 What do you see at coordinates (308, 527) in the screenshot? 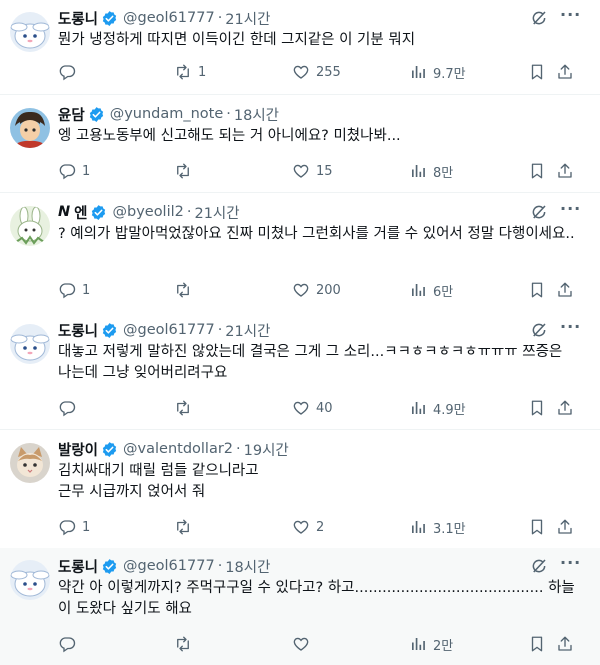
I see `like-button: 2` at bounding box center [308, 527].